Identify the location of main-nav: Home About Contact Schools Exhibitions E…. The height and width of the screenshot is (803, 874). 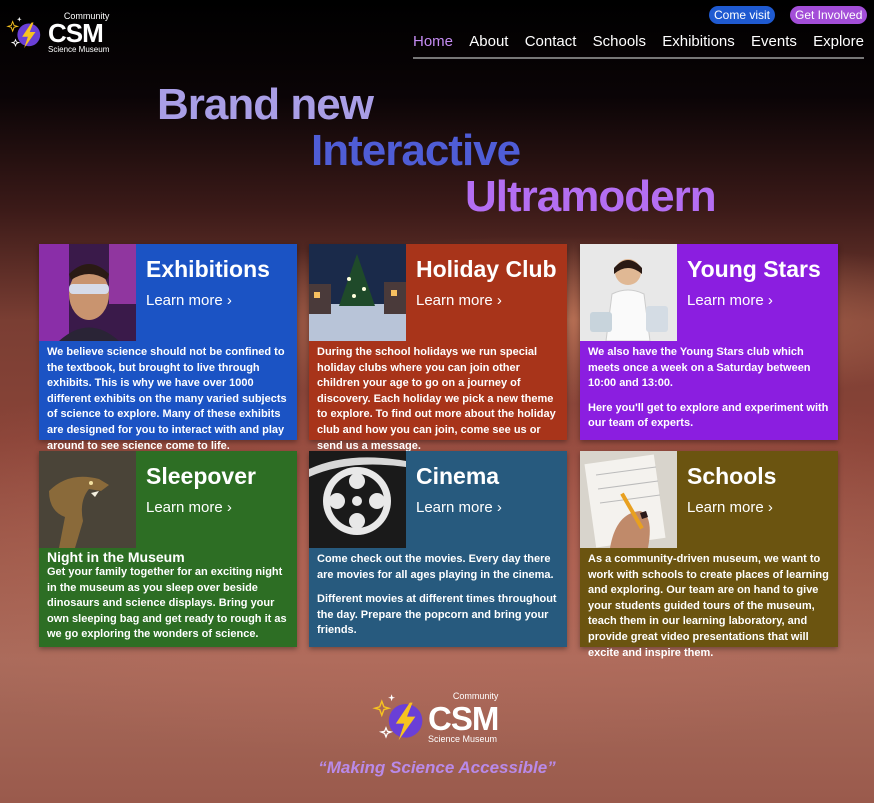
(638, 46).